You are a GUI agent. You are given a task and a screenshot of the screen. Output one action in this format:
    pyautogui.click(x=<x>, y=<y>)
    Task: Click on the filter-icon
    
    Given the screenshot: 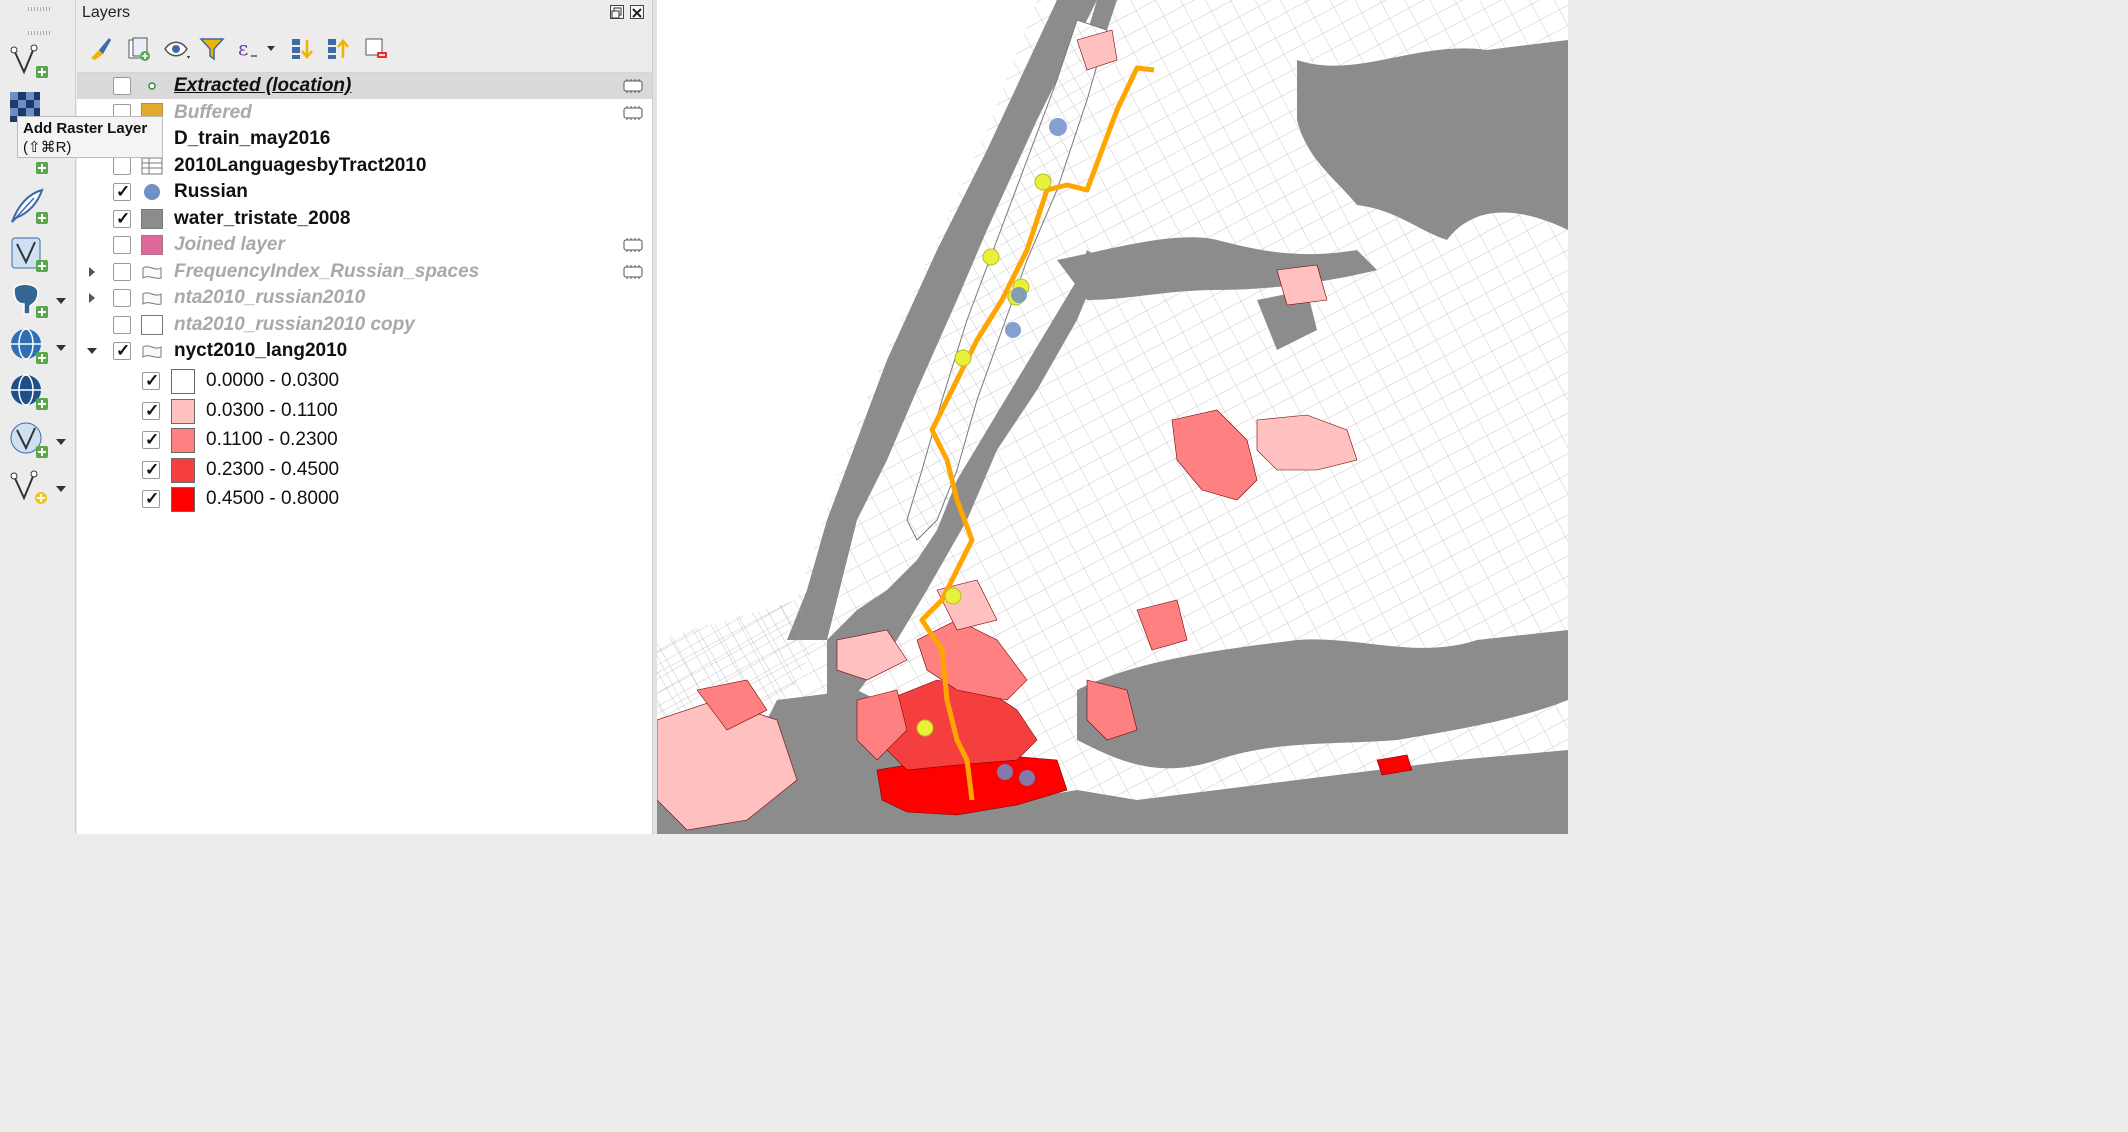 What is the action you would take?
    pyautogui.click(x=212, y=49)
    